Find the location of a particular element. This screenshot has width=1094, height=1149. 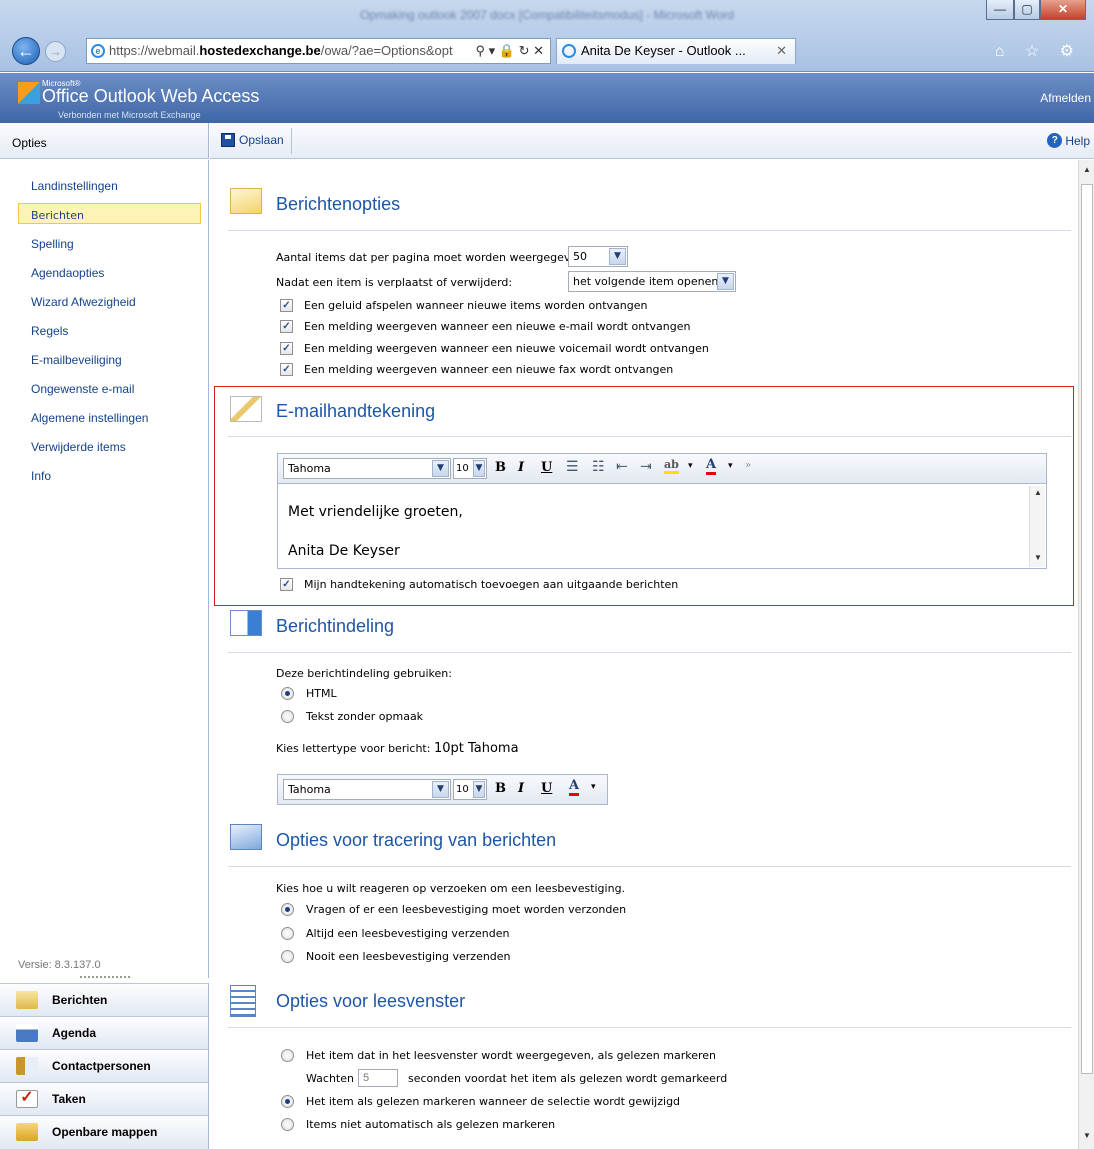

radio-ask-receipt is located at coordinates (287, 909).